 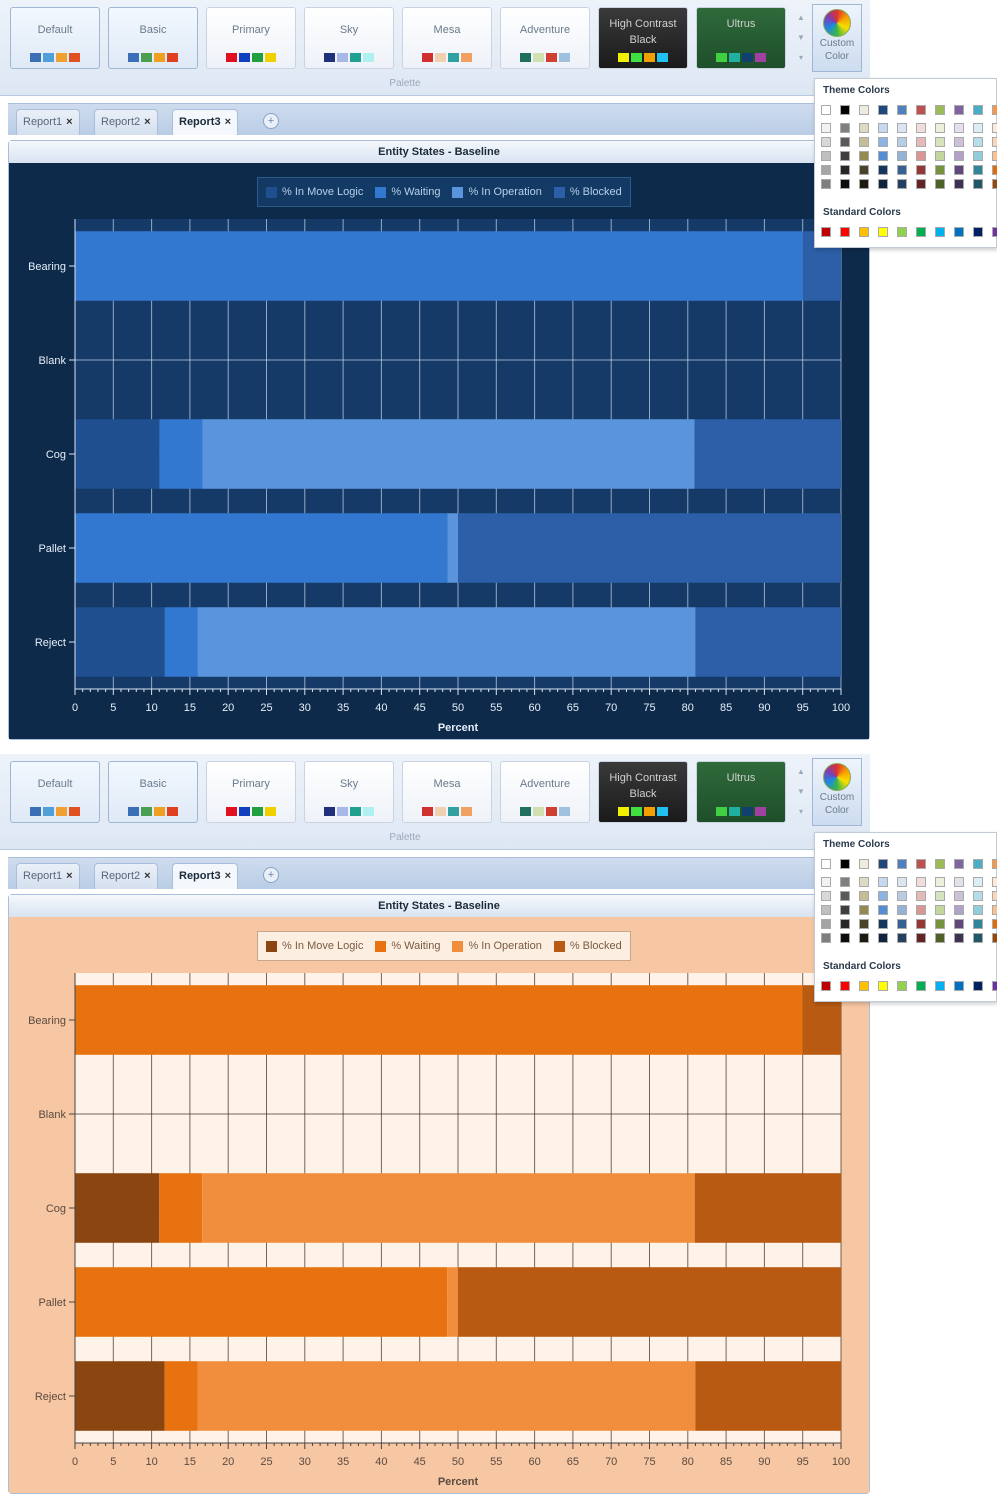 What do you see at coordinates (837, 38) in the screenshot?
I see `custom-color-button: Custom Color` at bounding box center [837, 38].